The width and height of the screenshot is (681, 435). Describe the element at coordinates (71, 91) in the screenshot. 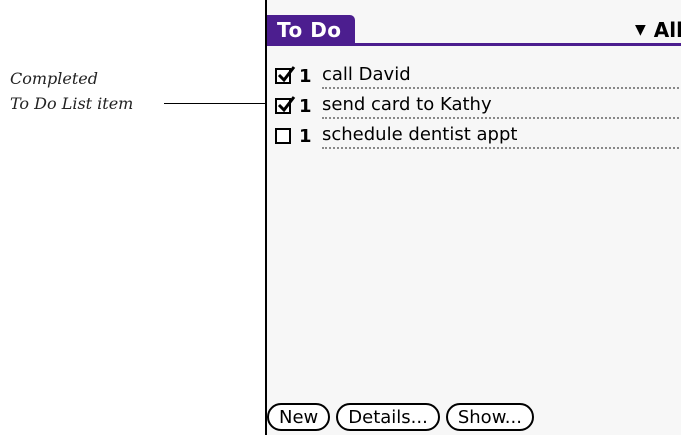

I see `callout-label: Completed To Do List item` at that location.